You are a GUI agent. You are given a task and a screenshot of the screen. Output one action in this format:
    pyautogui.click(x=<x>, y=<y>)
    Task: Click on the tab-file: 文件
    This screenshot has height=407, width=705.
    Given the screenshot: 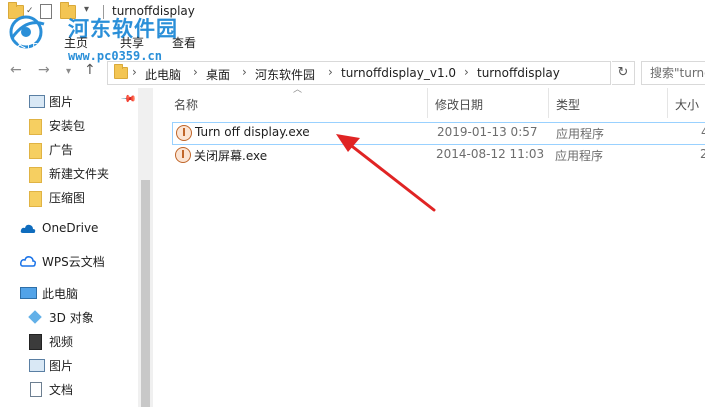 What is the action you would take?
    pyautogui.click(x=26, y=42)
    